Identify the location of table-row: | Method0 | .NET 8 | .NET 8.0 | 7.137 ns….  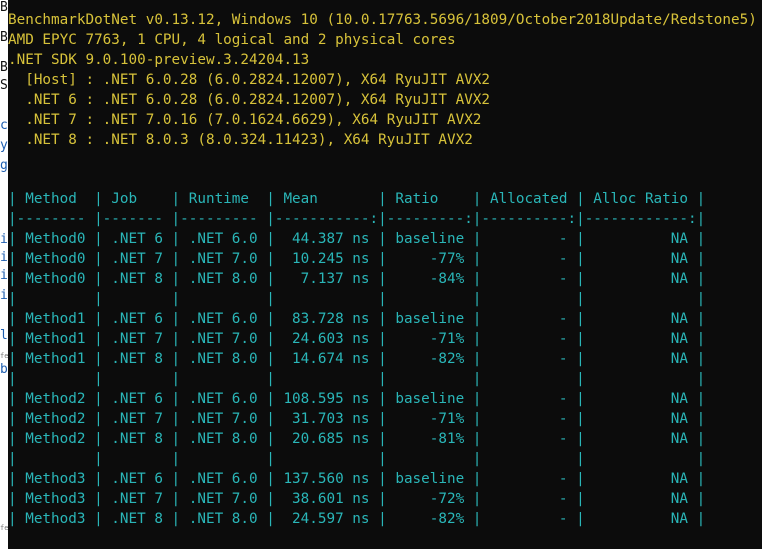
(357, 279).